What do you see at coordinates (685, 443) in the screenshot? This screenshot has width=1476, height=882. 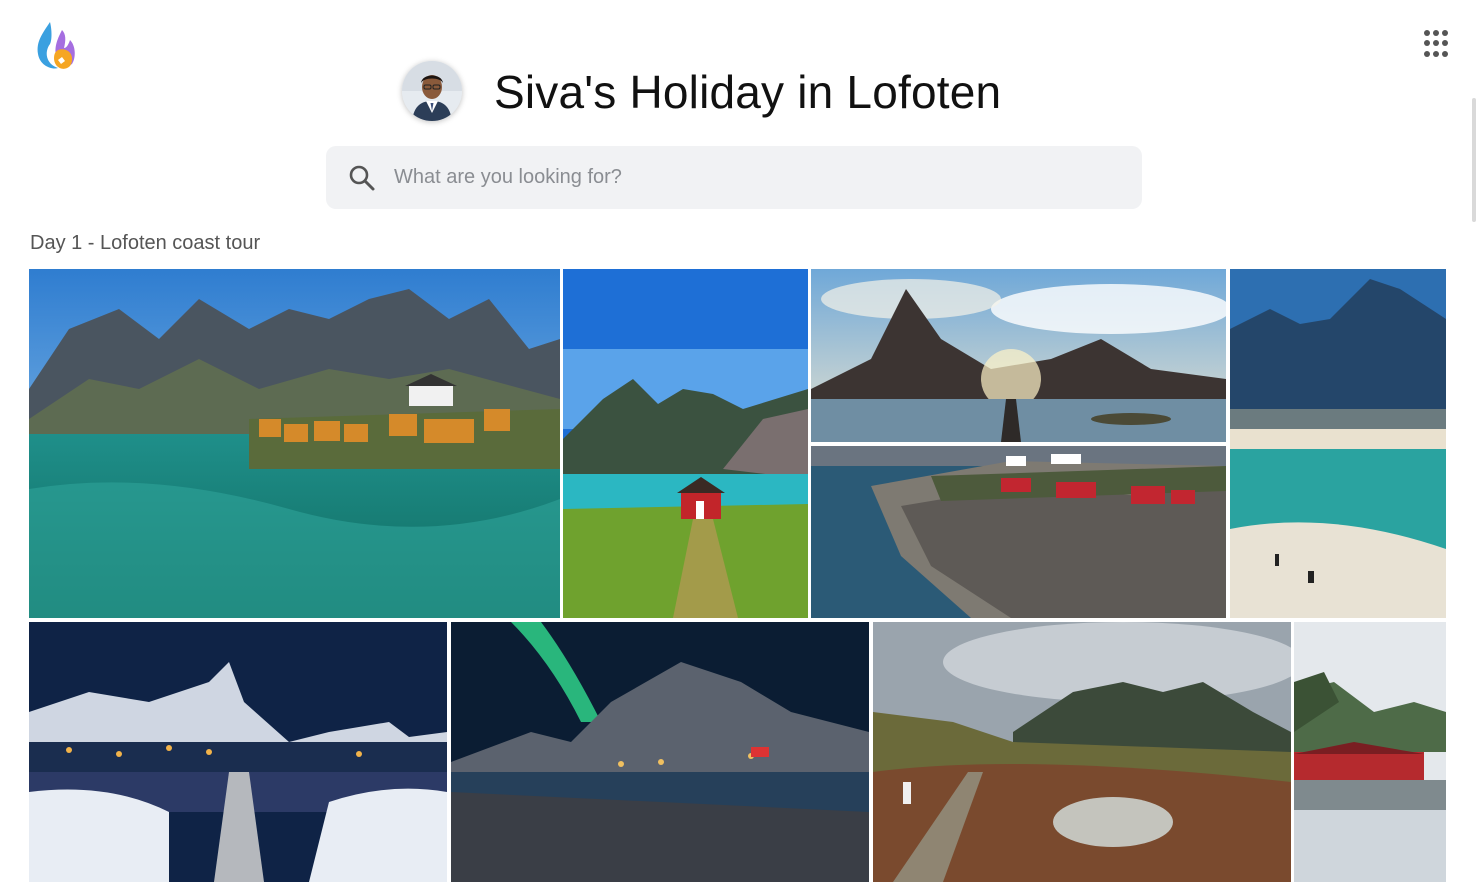 I see `photo-red-cabin` at bounding box center [685, 443].